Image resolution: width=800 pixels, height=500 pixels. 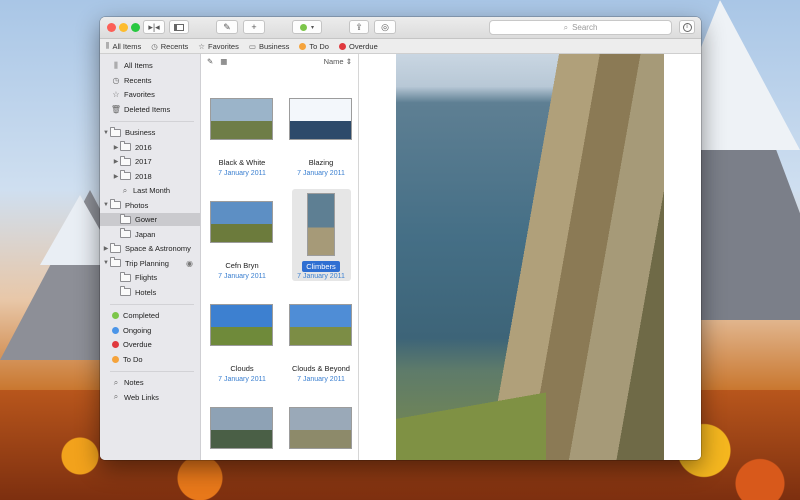 I want to click on sidebar-item-label: Japan, so click(x=145, y=234).